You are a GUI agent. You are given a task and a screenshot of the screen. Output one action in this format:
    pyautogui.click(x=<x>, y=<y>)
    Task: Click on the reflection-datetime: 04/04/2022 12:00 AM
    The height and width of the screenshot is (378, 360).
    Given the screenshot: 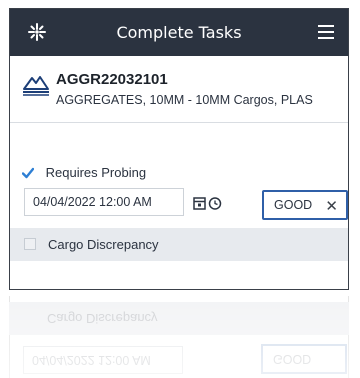 What is the action you would take?
    pyautogui.click(x=103, y=360)
    